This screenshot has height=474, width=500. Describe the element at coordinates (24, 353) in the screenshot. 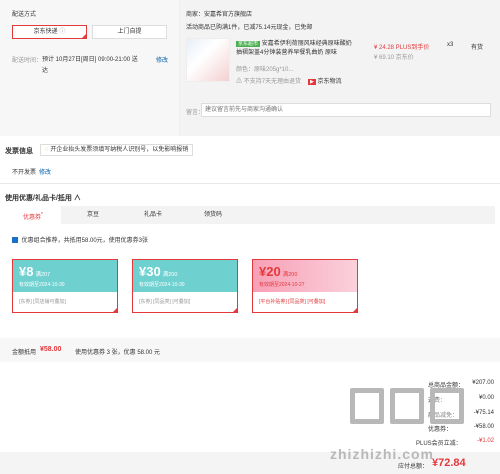

I see `coupon-summary-label: 金额抵用` at that location.